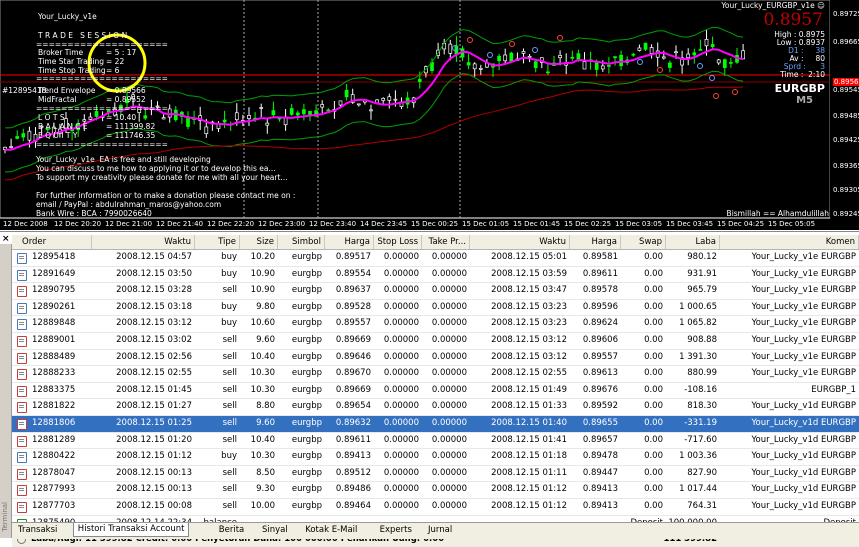  I want to click on column-header: Stop Loss, so click(398, 242).